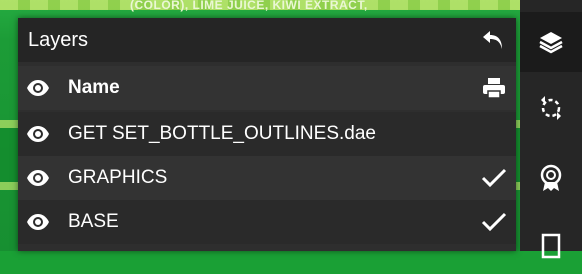 This screenshot has height=274, width=582. Describe the element at coordinates (93, 221) in the screenshot. I see `layer-name: BASE` at that location.